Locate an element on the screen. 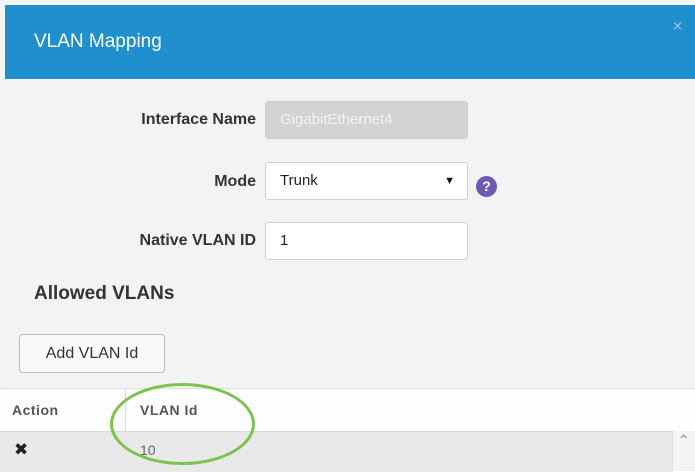 The width and height of the screenshot is (695, 472). mode-select: Trunk ▼ is located at coordinates (366, 181).